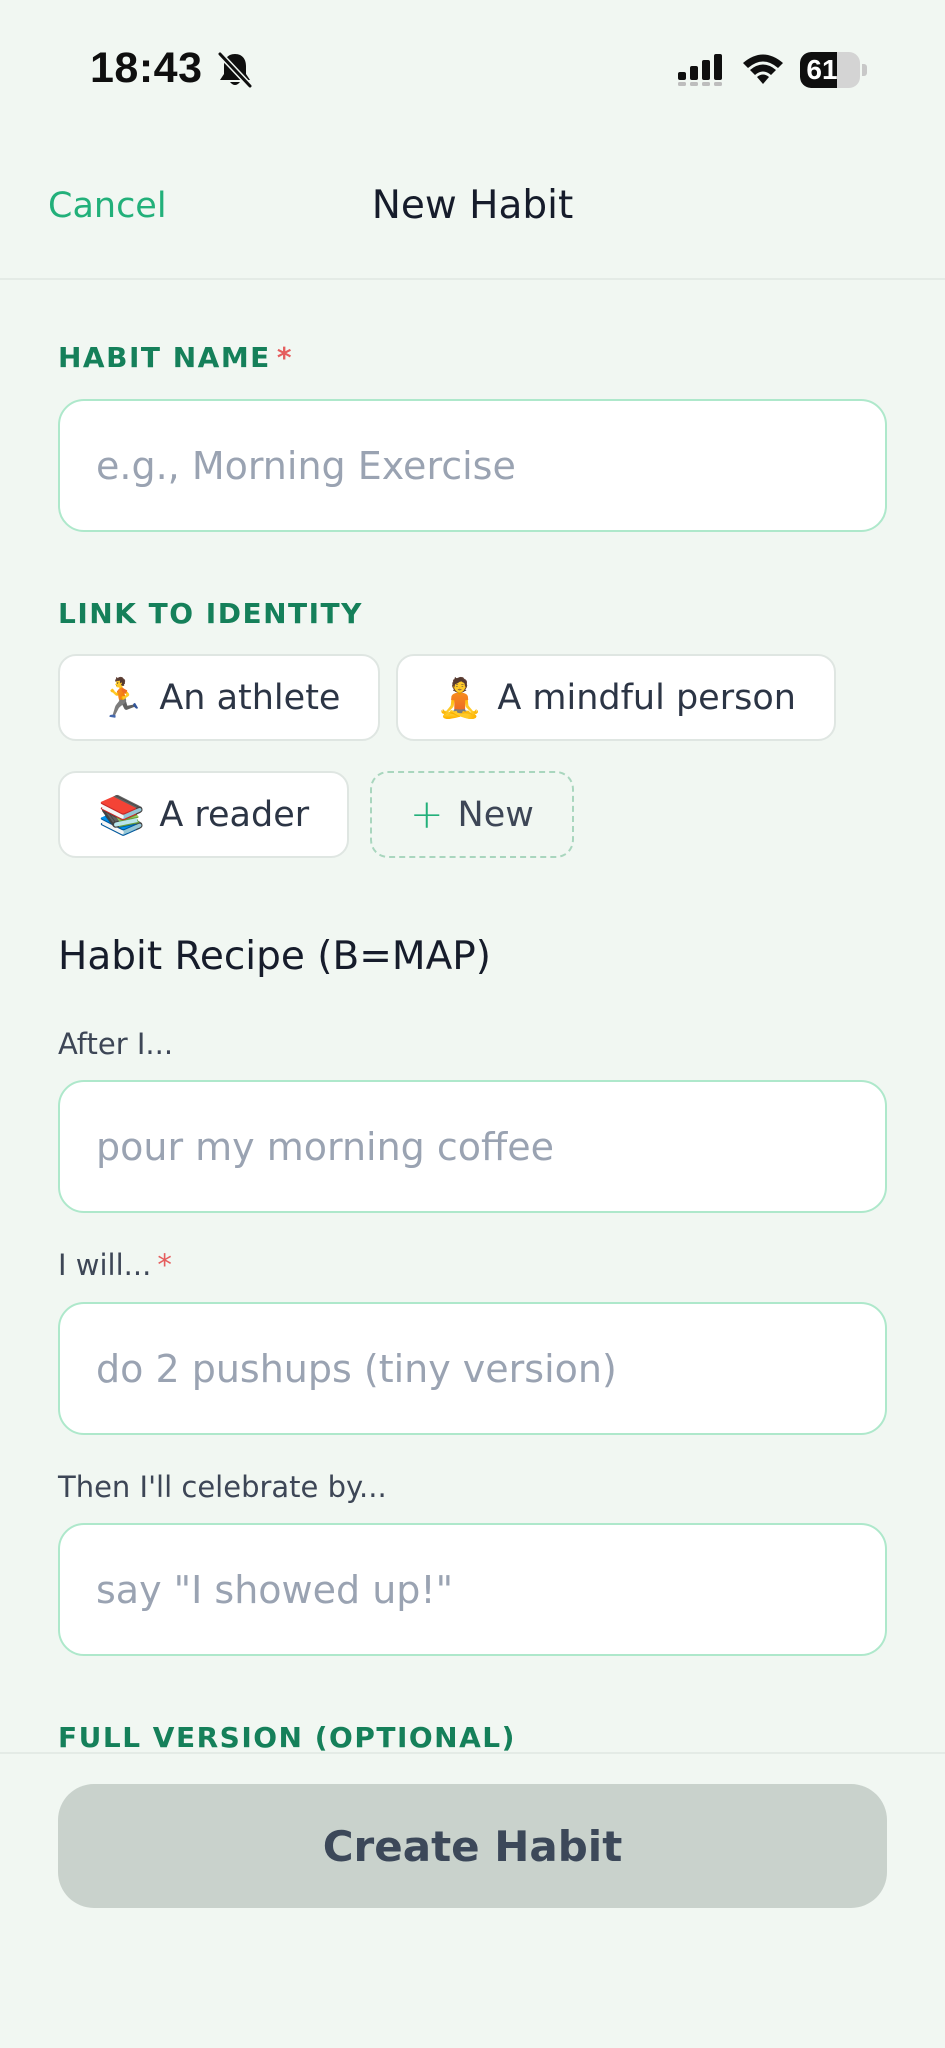 The image size is (945, 2048). I want to click on habit-name-input, so click(472, 465).